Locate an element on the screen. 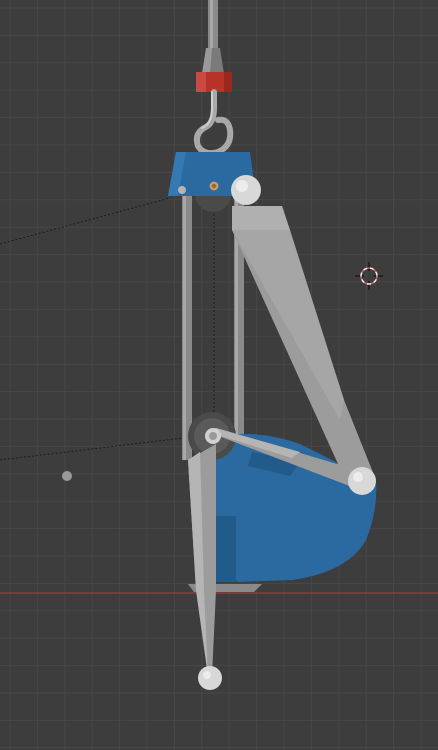 The image size is (438, 750). object-origin-icon is located at coordinates (67, 476).